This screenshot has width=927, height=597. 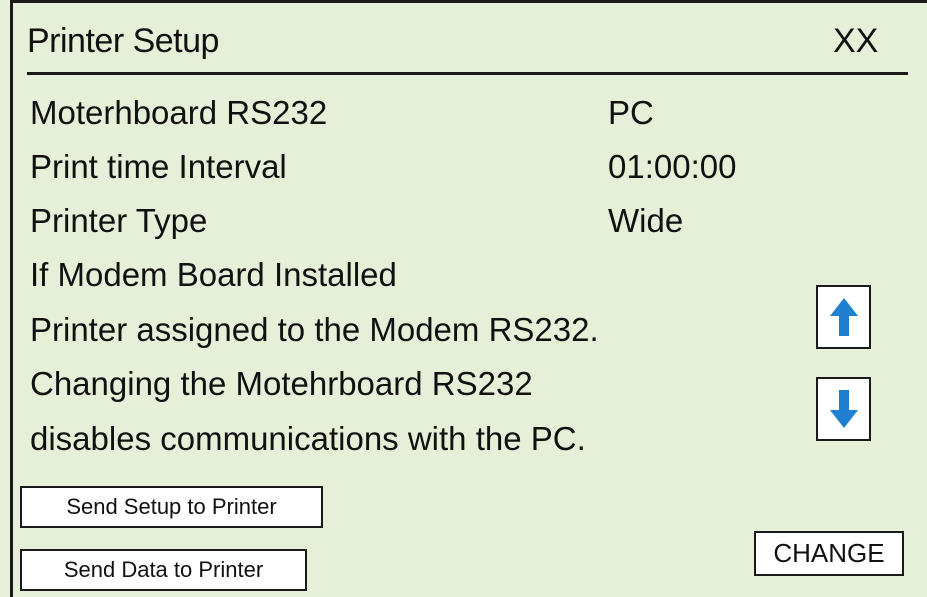 I want to click on setting-value-motherboard-rs232: PC, so click(x=631, y=113).